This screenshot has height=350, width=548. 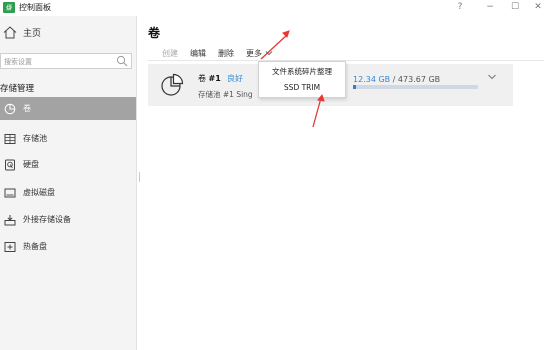 What do you see at coordinates (18, 62) in the screenshot?
I see `search-placeholder: 搜索设置` at bounding box center [18, 62].